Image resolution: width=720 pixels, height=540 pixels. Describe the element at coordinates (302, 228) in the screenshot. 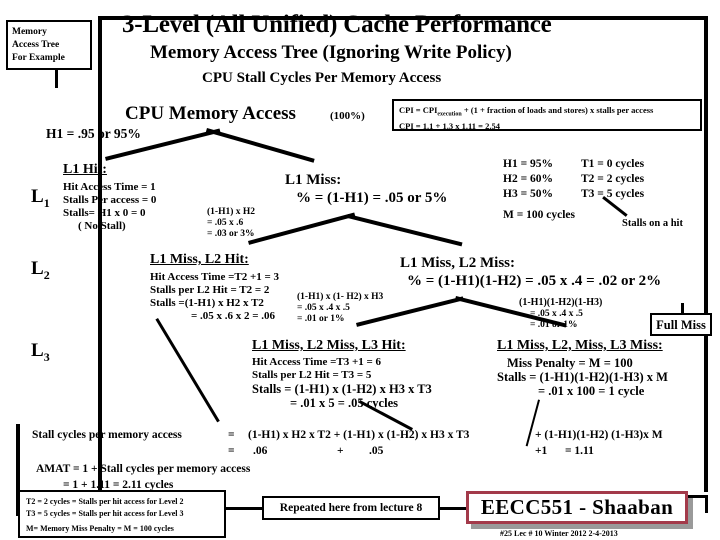

I see `edge-l1miss-to-l2-hit` at that location.